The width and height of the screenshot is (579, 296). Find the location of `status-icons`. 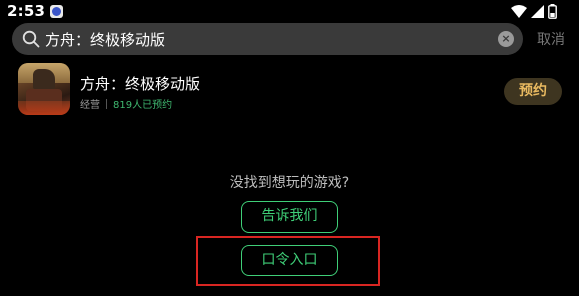

status-icons is located at coordinates (534, 11).